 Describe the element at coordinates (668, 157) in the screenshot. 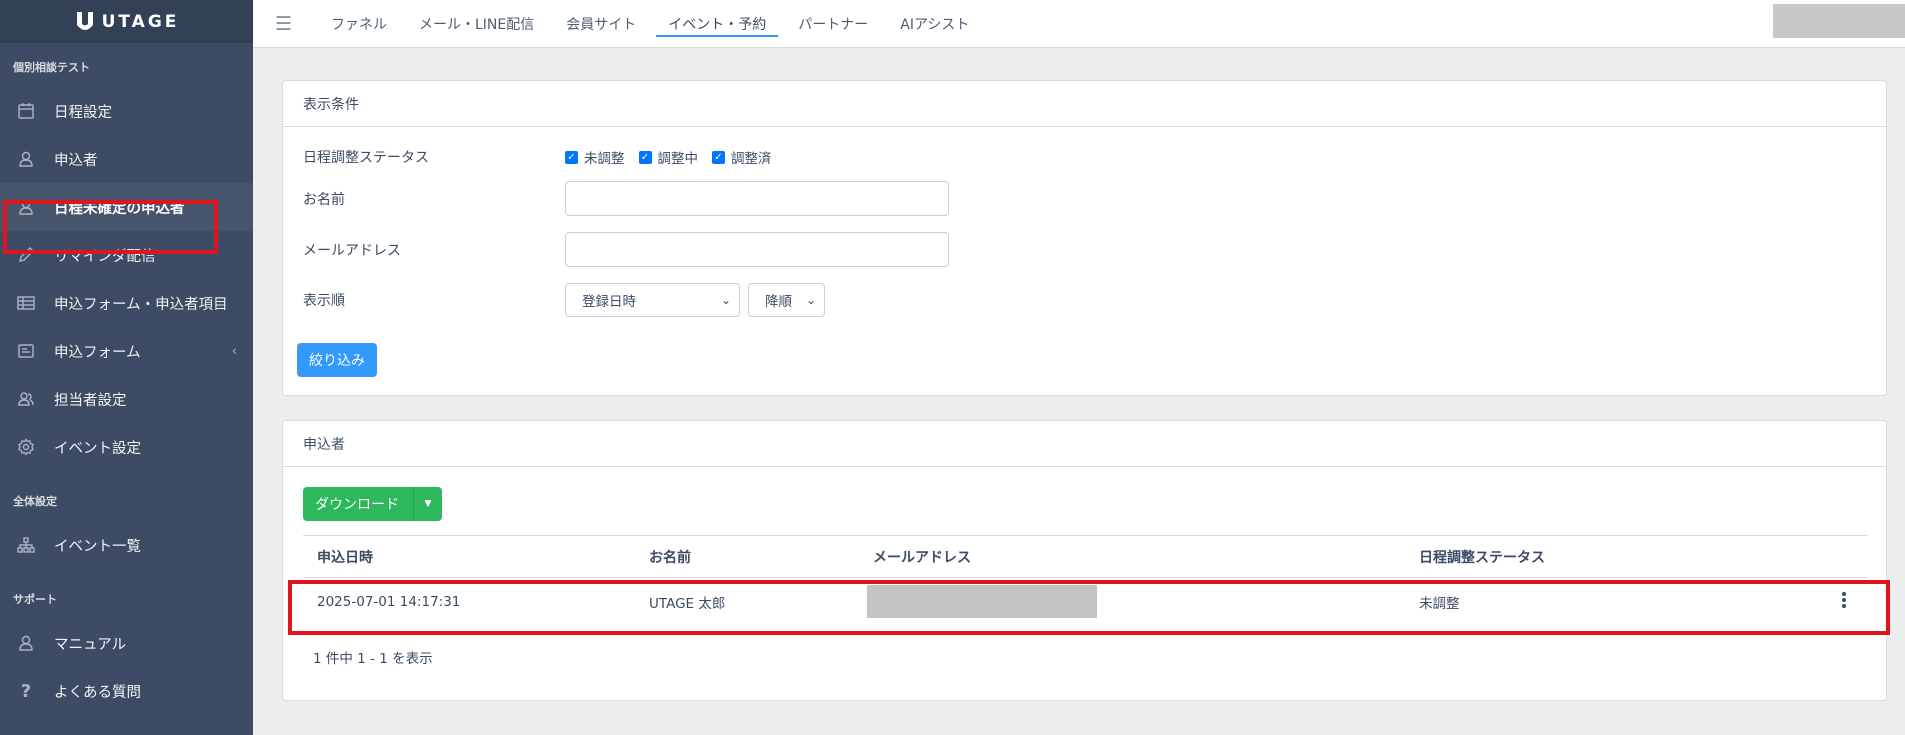

I see `status-checkbox-adjusting: ✓ 調整中` at that location.